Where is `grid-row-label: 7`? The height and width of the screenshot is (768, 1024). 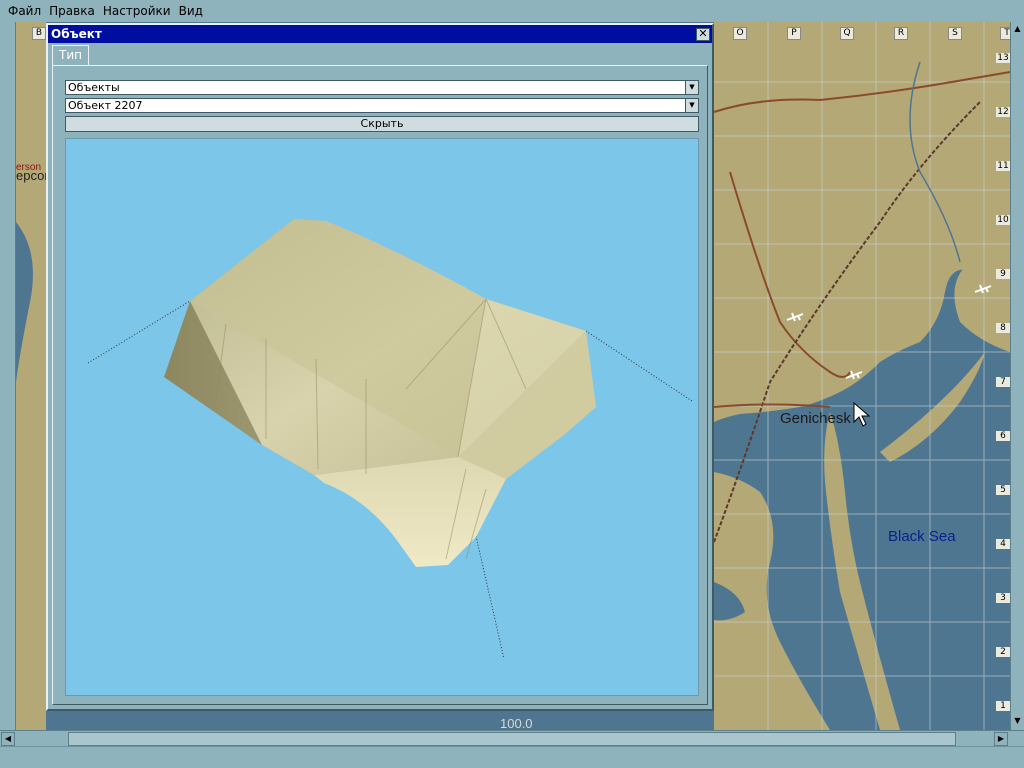 grid-row-label: 7 is located at coordinates (1003, 382).